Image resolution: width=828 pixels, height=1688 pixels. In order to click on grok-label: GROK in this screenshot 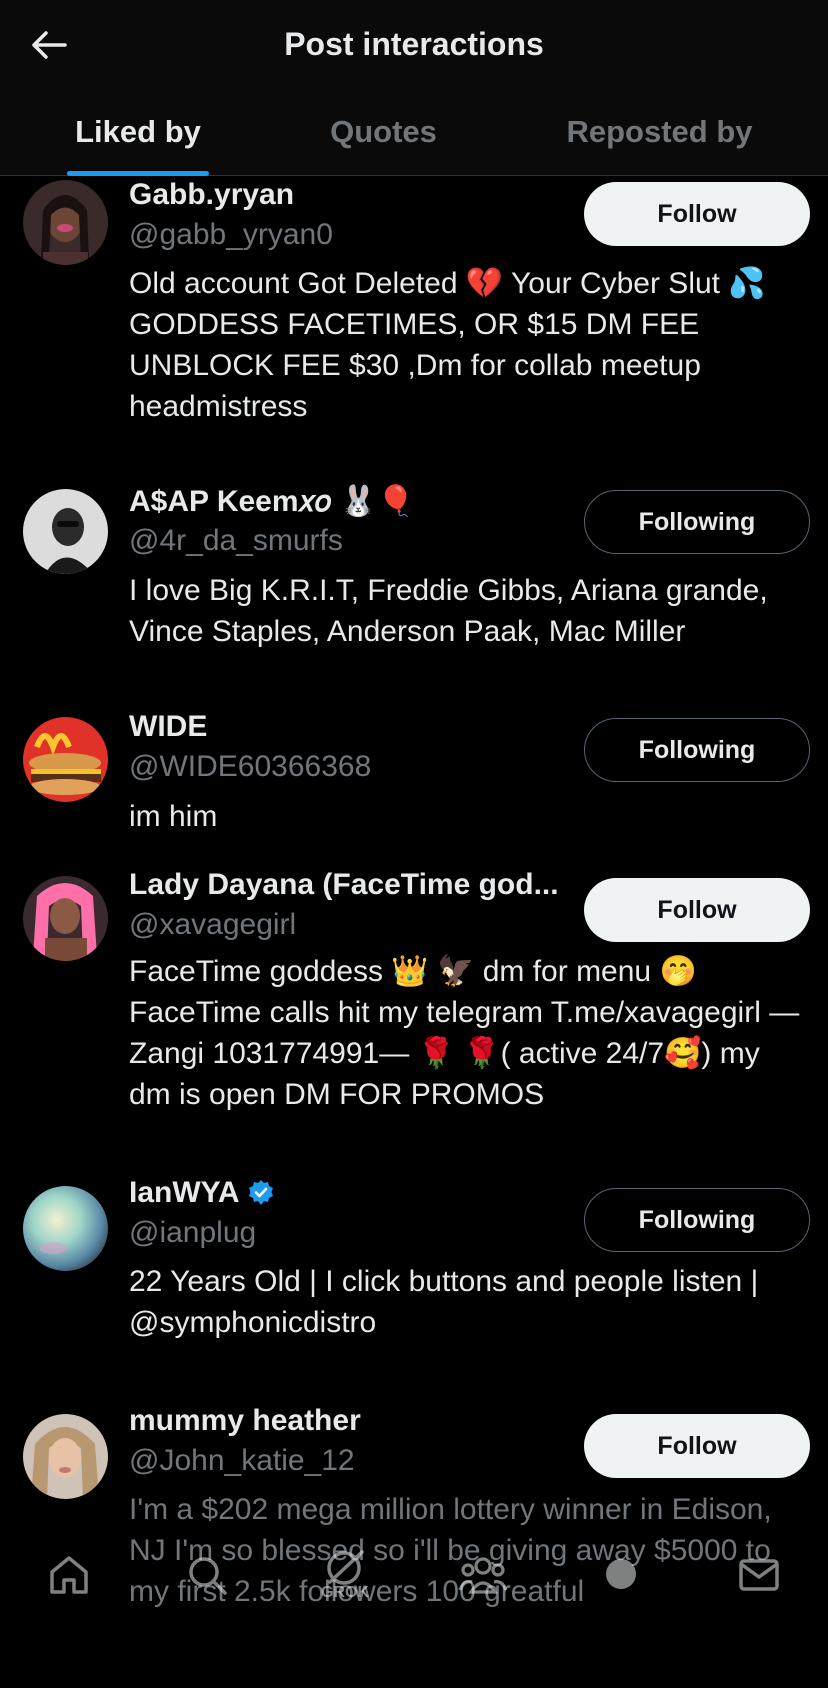, I will do `click(345, 1592)`.